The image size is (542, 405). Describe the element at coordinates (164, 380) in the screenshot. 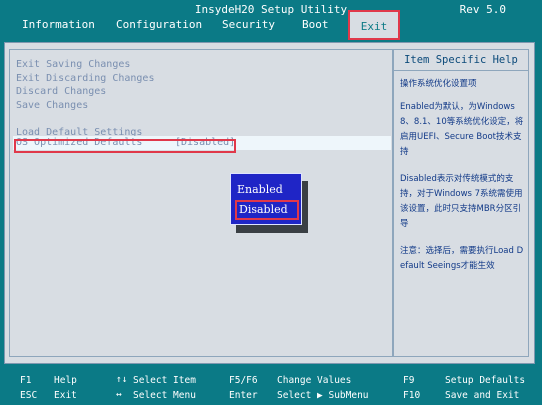

I see `key-select-item-desc: Select Item` at that location.